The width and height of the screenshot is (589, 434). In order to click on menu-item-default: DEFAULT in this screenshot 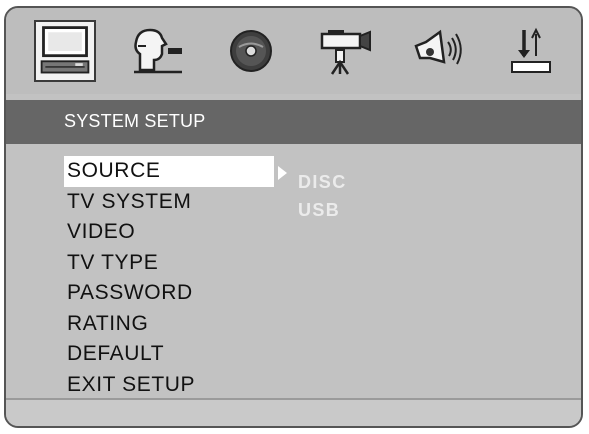, I will do `click(169, 354)`.